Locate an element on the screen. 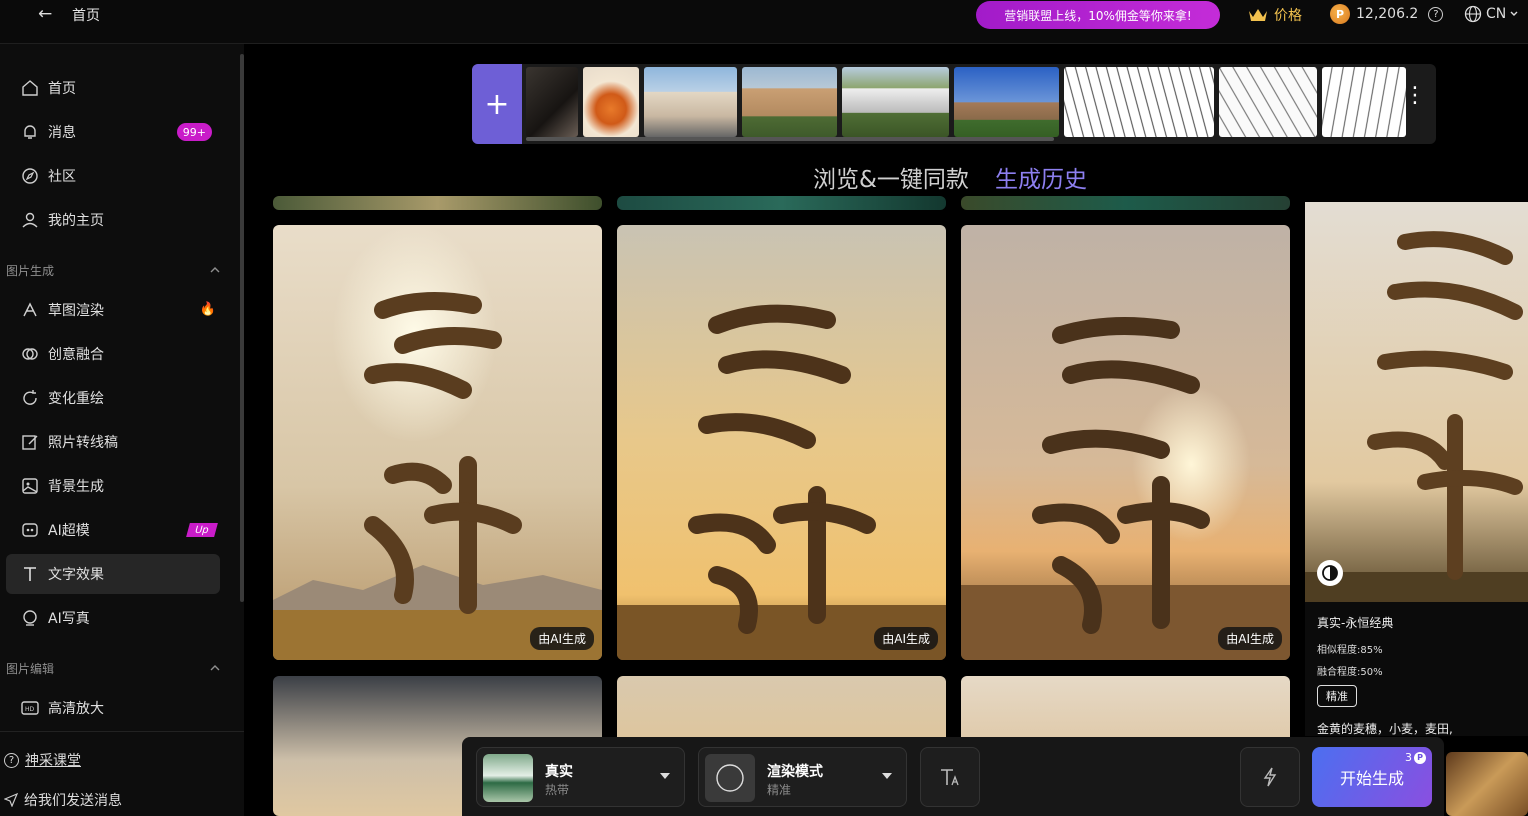 The image size is (1528, 816). message-count-badge: 99+ is located at coordinates (194, 132).